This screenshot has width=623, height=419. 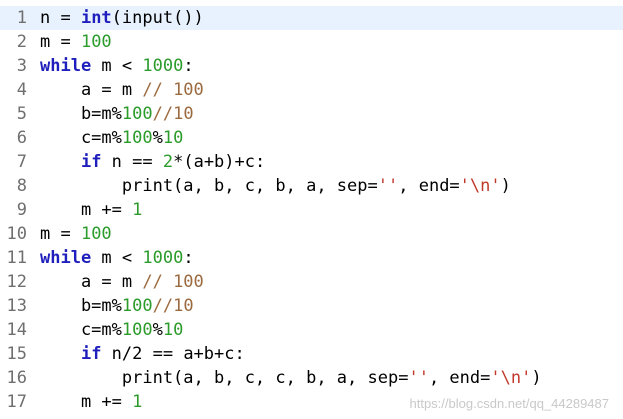 I want to click on line-number: 7, so click(x=21, y=162).